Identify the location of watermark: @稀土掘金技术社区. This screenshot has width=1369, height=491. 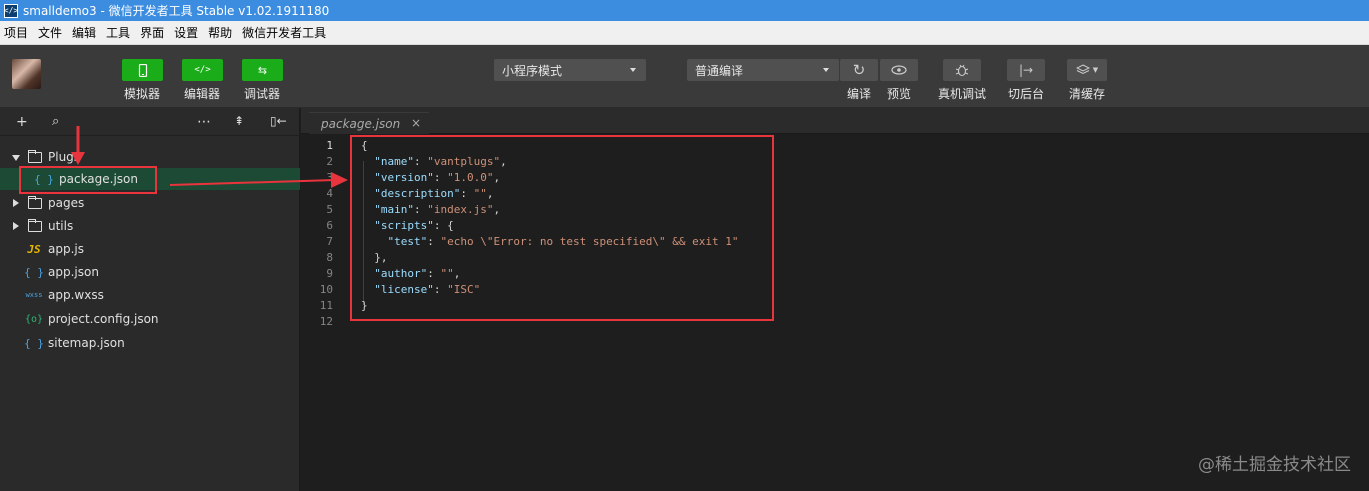
(1274, 465).